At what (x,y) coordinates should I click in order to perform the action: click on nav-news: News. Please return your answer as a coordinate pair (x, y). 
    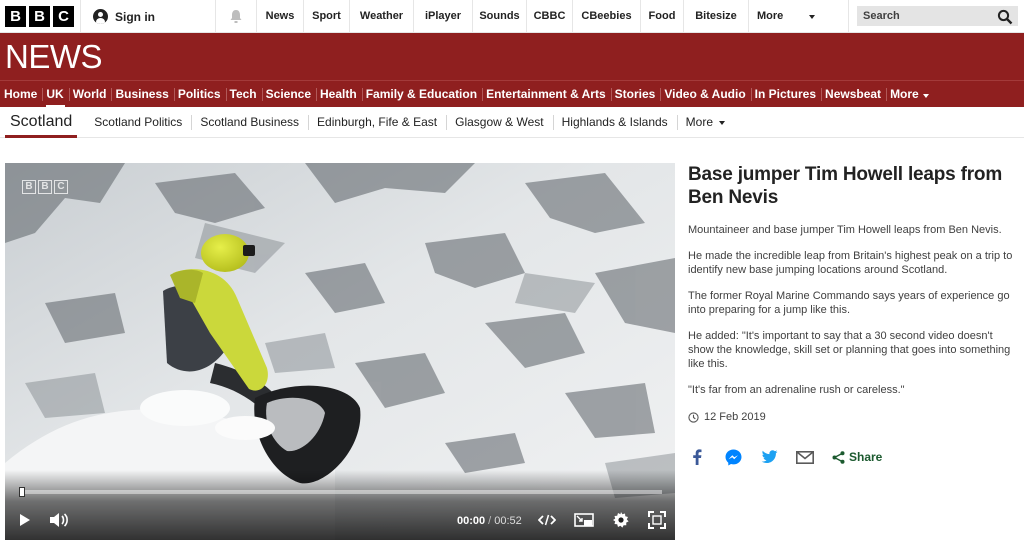
    Looking at the image, I should click on (279, 16).